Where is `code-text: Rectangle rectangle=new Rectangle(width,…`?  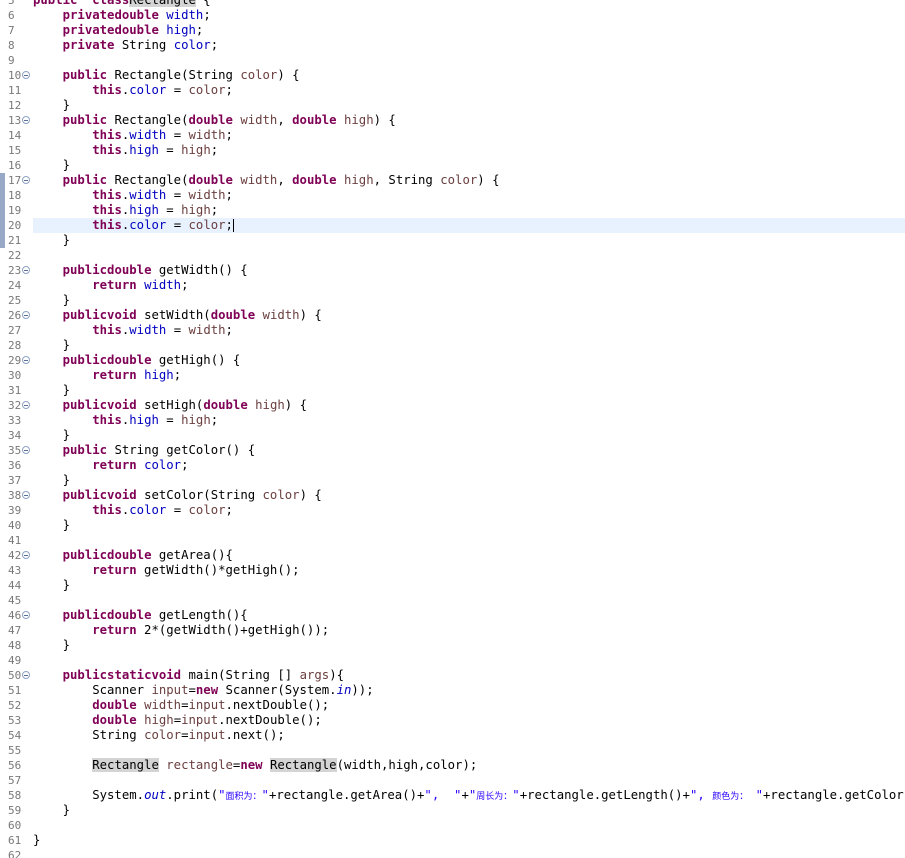
code-text: Rectangle rectangle=new Rectangle(width,… is located at coordinates (469, 765).